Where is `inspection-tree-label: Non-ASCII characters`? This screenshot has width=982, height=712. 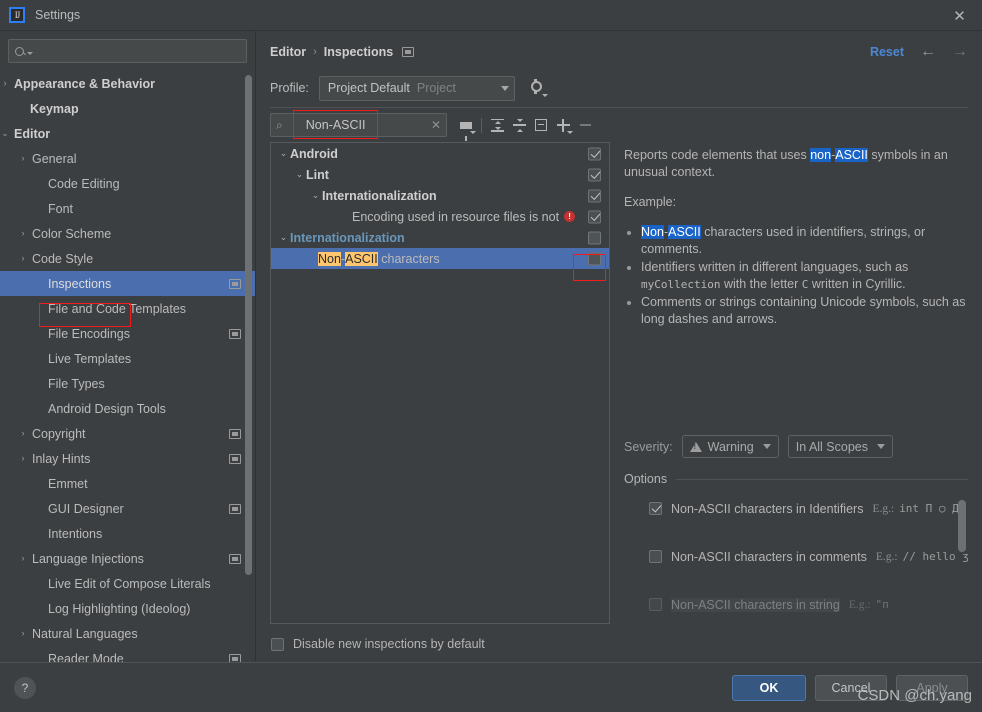
inspection-tree-label: Non-ASCII characters is located at coordinates (379, 258).